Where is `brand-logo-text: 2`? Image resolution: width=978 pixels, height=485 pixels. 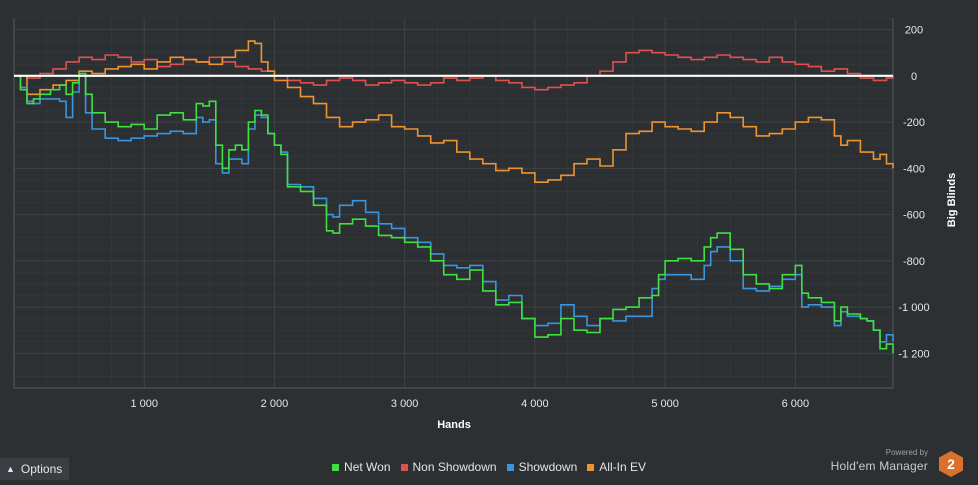
brand-logo-text: 2 is located at coordinates (951, 464).